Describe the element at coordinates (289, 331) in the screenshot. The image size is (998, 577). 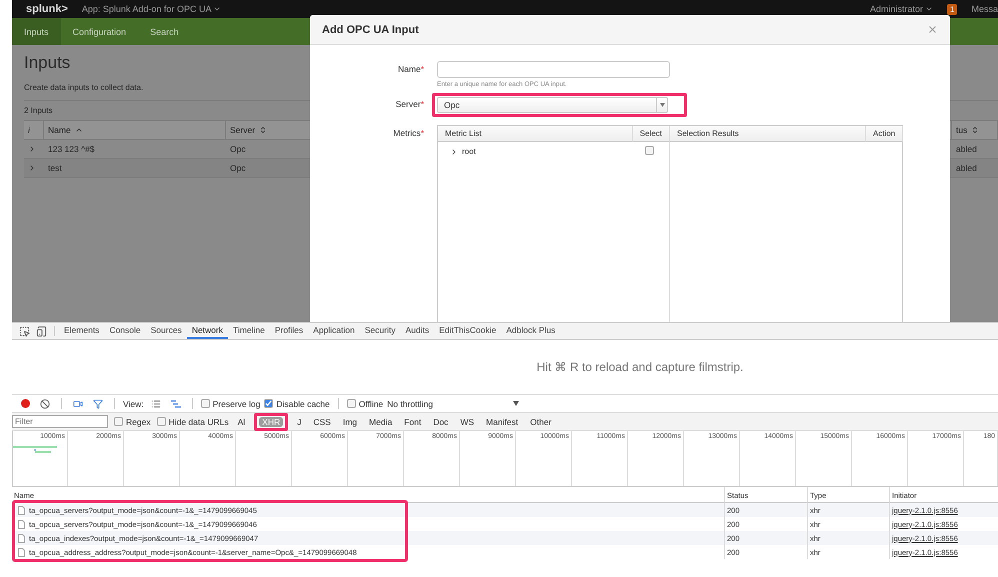
I see `devtools-tab: Profiles` at that location.